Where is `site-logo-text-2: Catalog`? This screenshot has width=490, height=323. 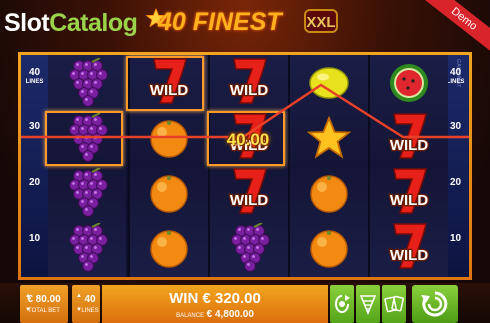
site-logo-text-2: Catalog is located at coordinates (93, 23).